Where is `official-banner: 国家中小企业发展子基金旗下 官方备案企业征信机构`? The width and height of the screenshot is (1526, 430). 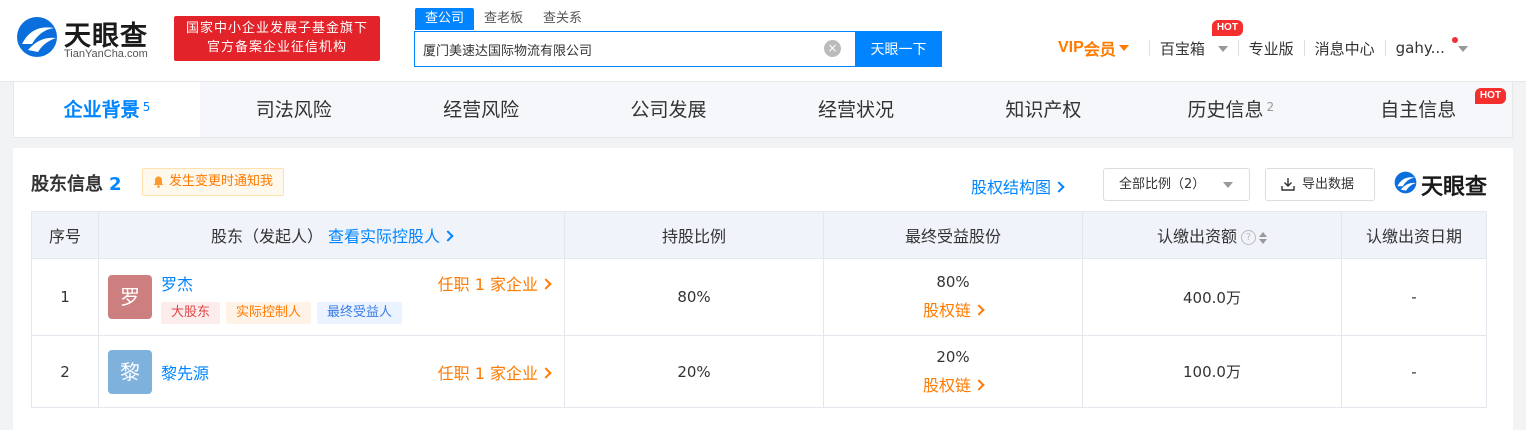
official-banner: 国家中小企业发展子基金旗下 官方备案企业征信机构 is located at coordinates (277, 38).